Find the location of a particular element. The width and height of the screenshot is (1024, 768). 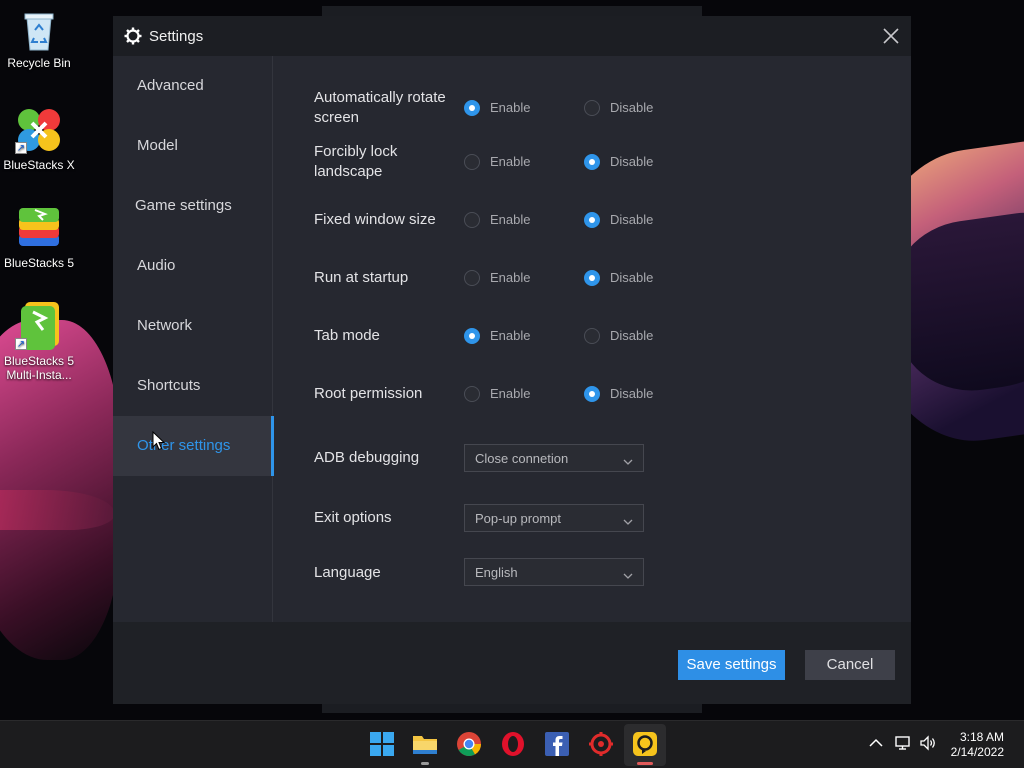

desktop-icon-bluestacks-x: ↗ BlueStacks X is located at coordinates (39, 139).